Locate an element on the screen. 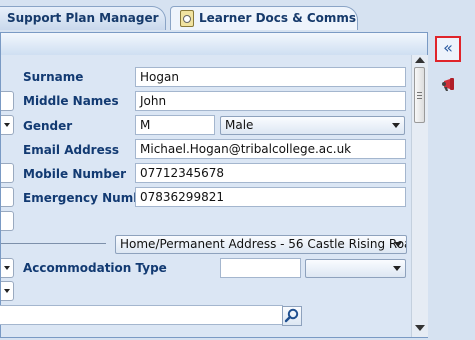 The height and width of the screenshot is (340, 475). document-icon is located at coordinates (187, 18).